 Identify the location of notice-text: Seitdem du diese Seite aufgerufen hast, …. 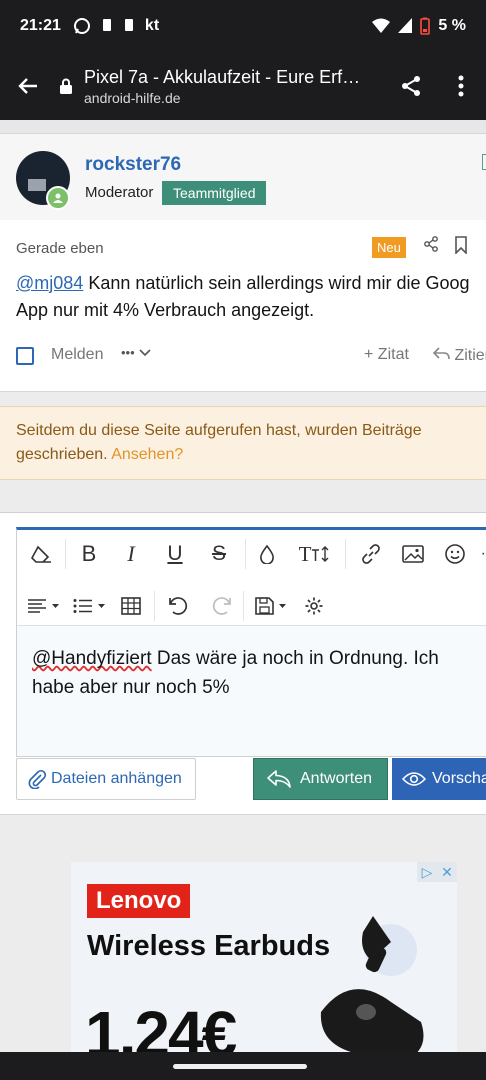
(219, 442).